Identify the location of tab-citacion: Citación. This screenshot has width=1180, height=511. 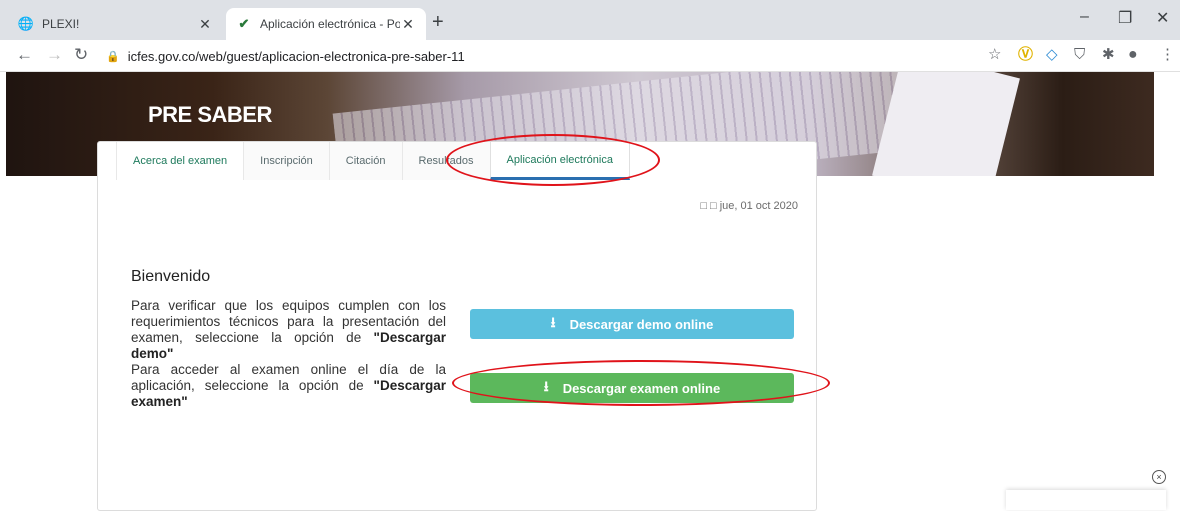
(365, 161).